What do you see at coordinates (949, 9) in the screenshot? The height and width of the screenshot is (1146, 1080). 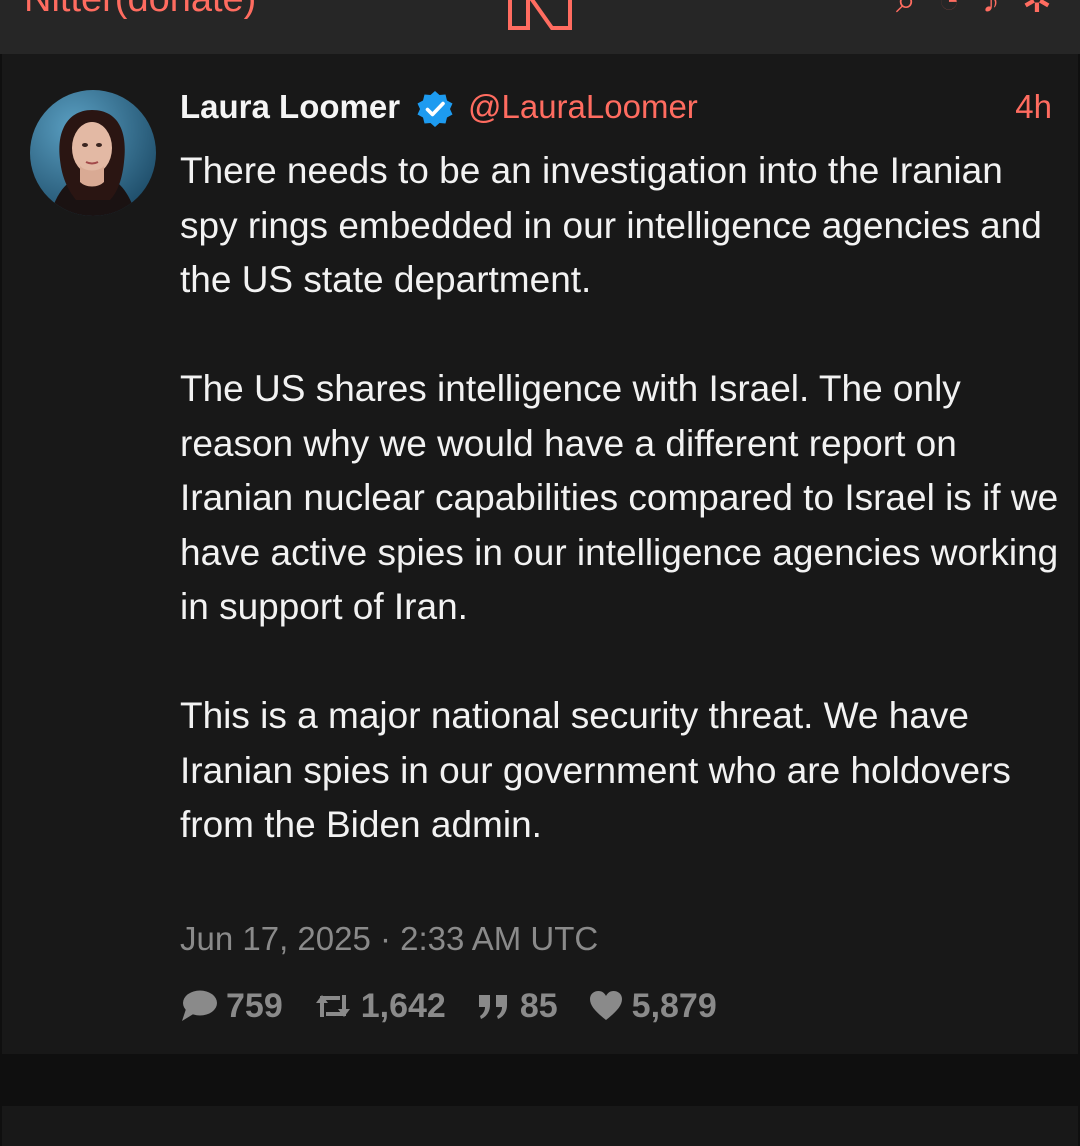 I see `rss-icon: ◔` at bounding box center [949, 9].